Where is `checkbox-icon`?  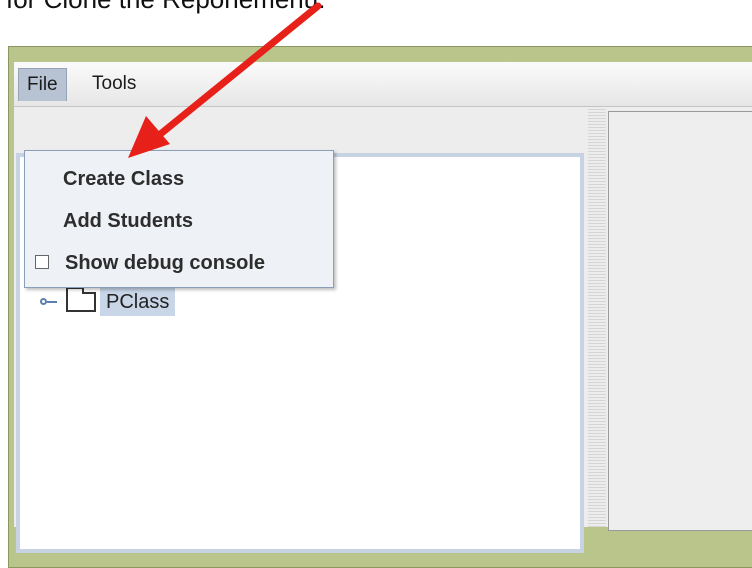 checkbox-icon is located at coordinates (42, 262).